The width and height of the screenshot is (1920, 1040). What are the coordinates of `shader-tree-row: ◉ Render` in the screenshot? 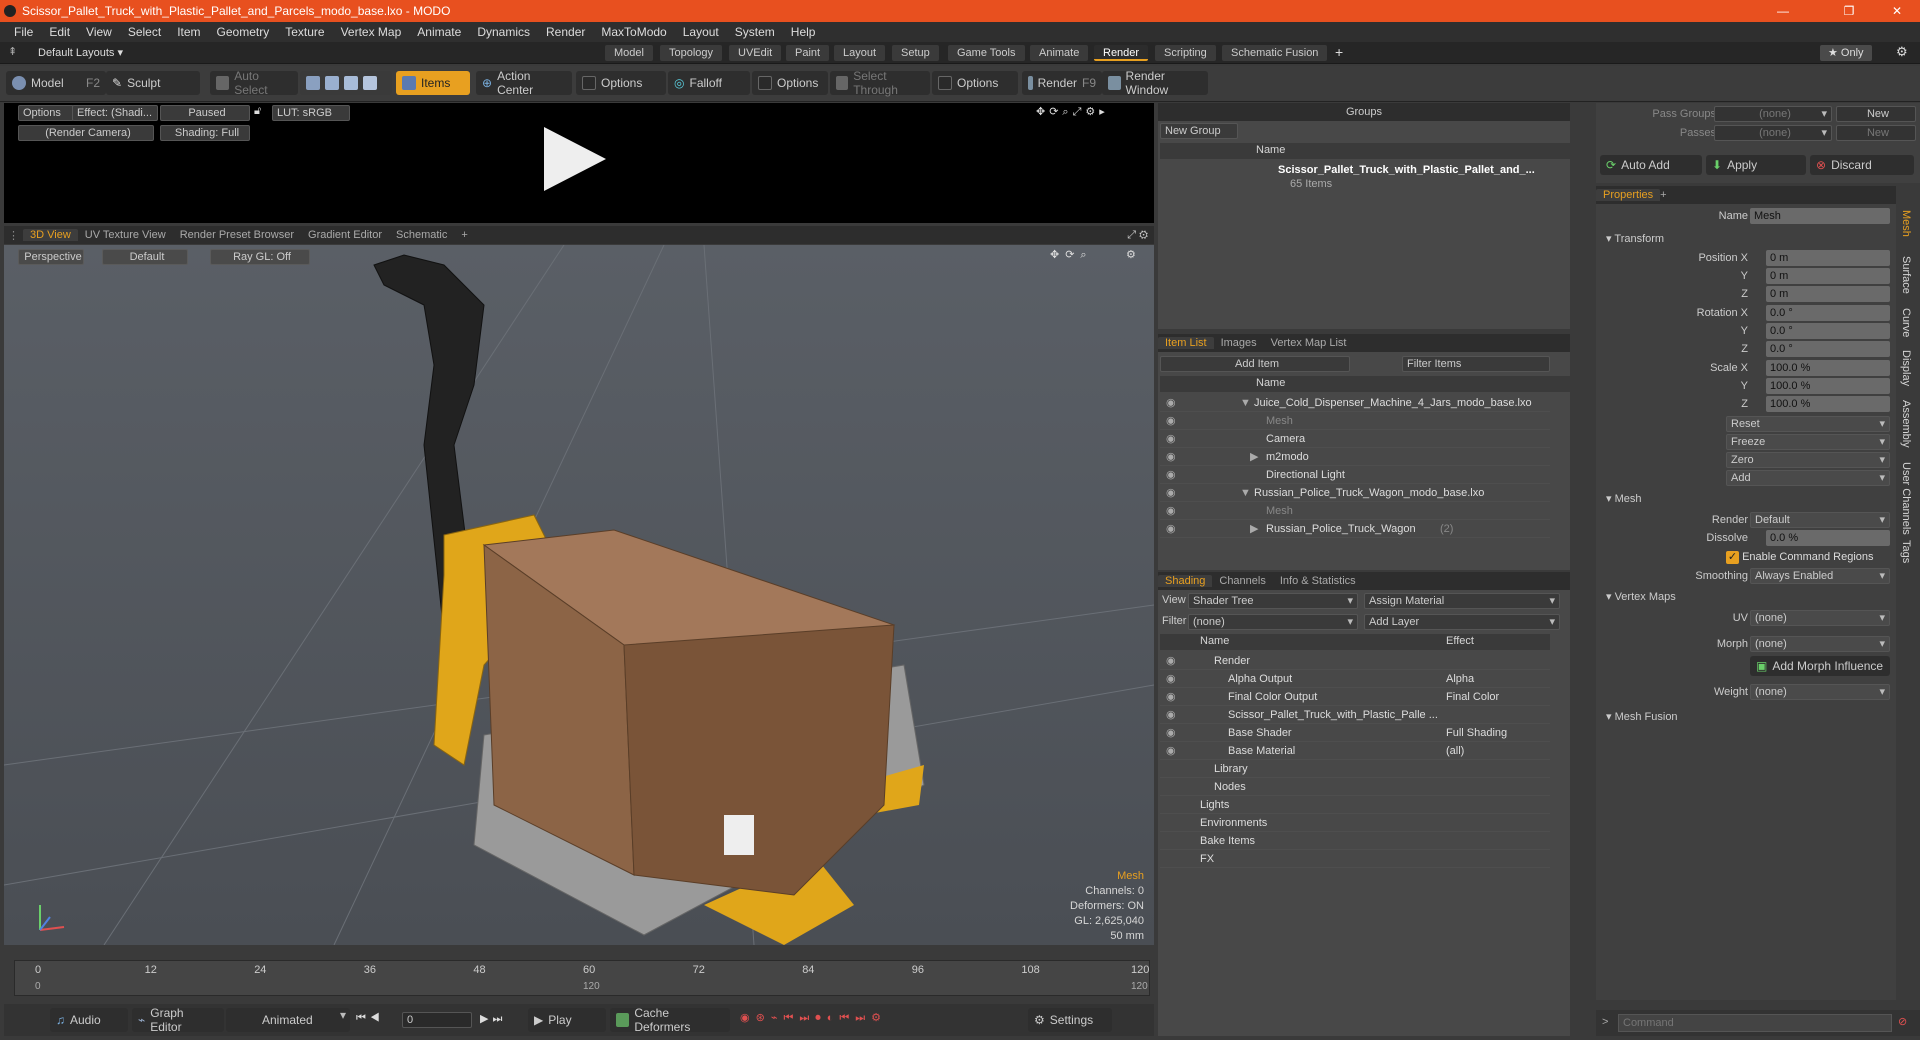 It's located at (1355, 661).